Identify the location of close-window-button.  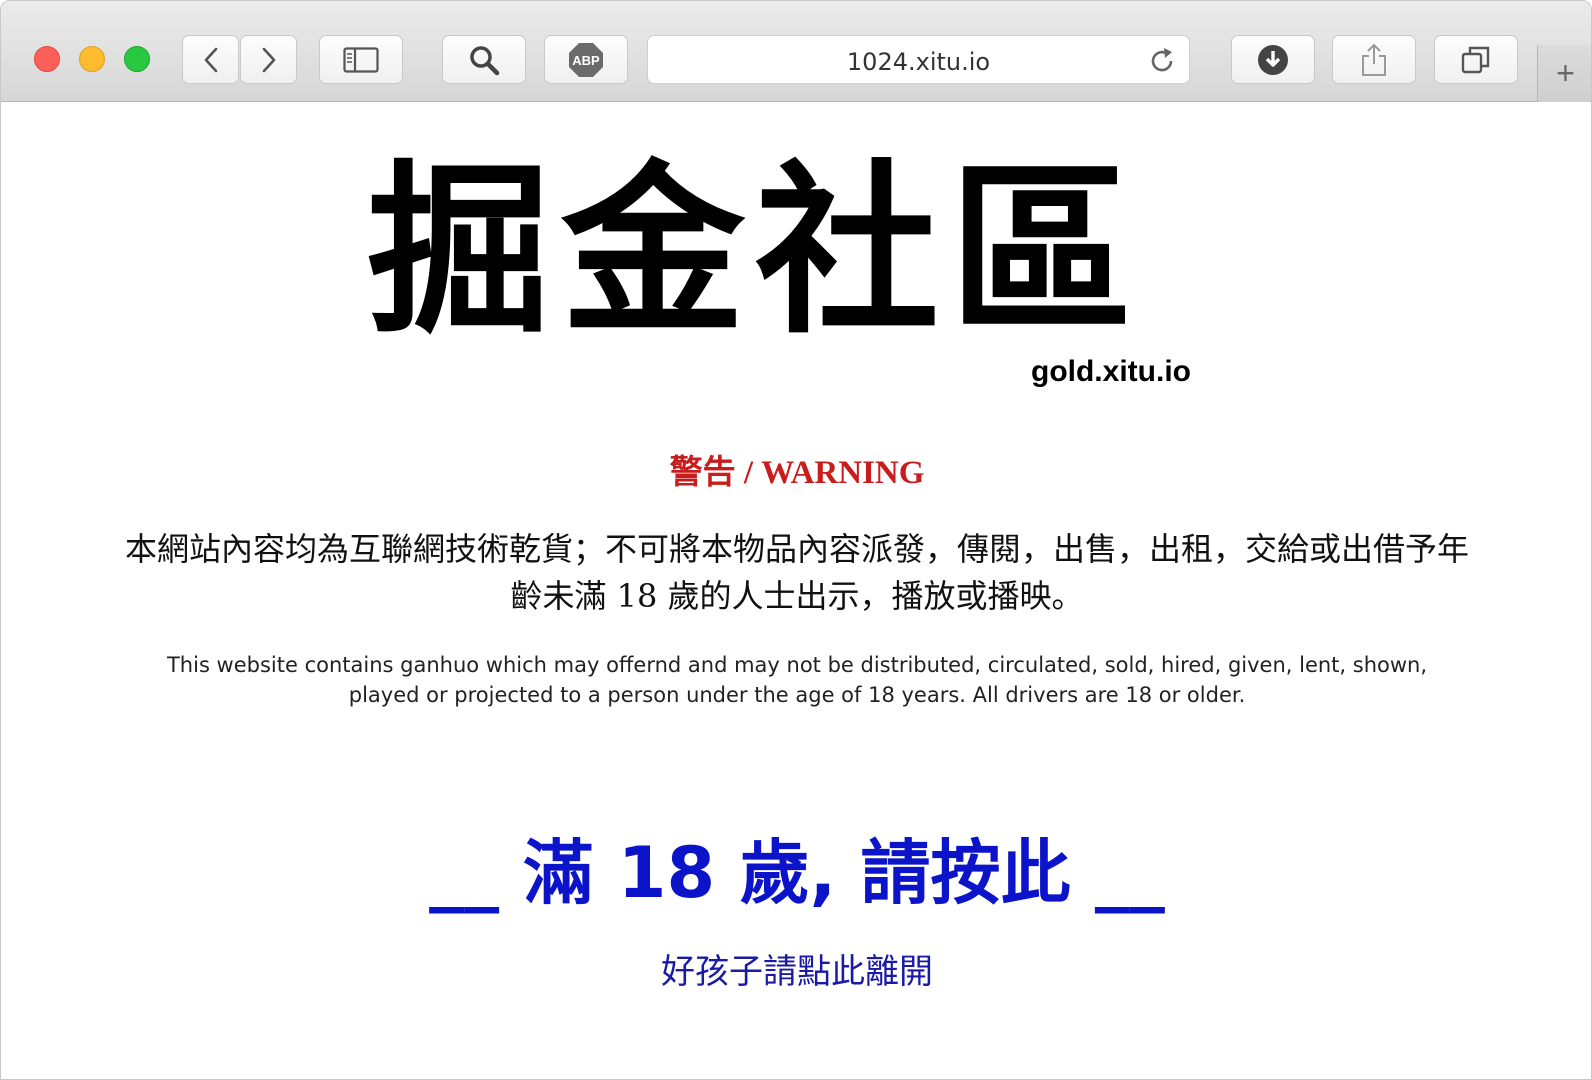
(47, 59).